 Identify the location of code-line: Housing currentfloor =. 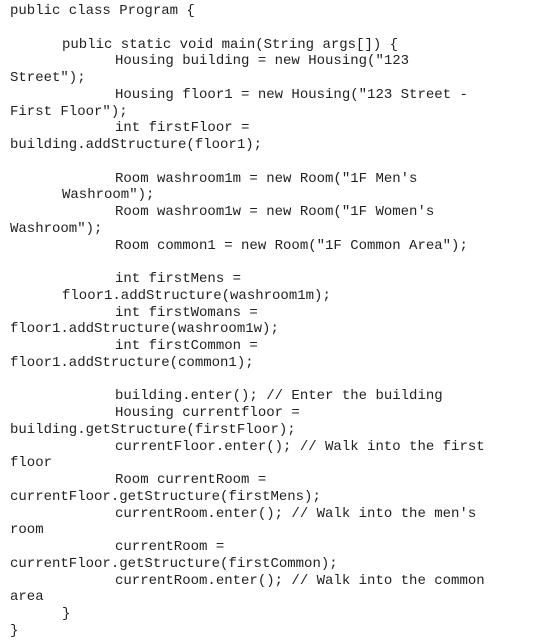
(207, 413).